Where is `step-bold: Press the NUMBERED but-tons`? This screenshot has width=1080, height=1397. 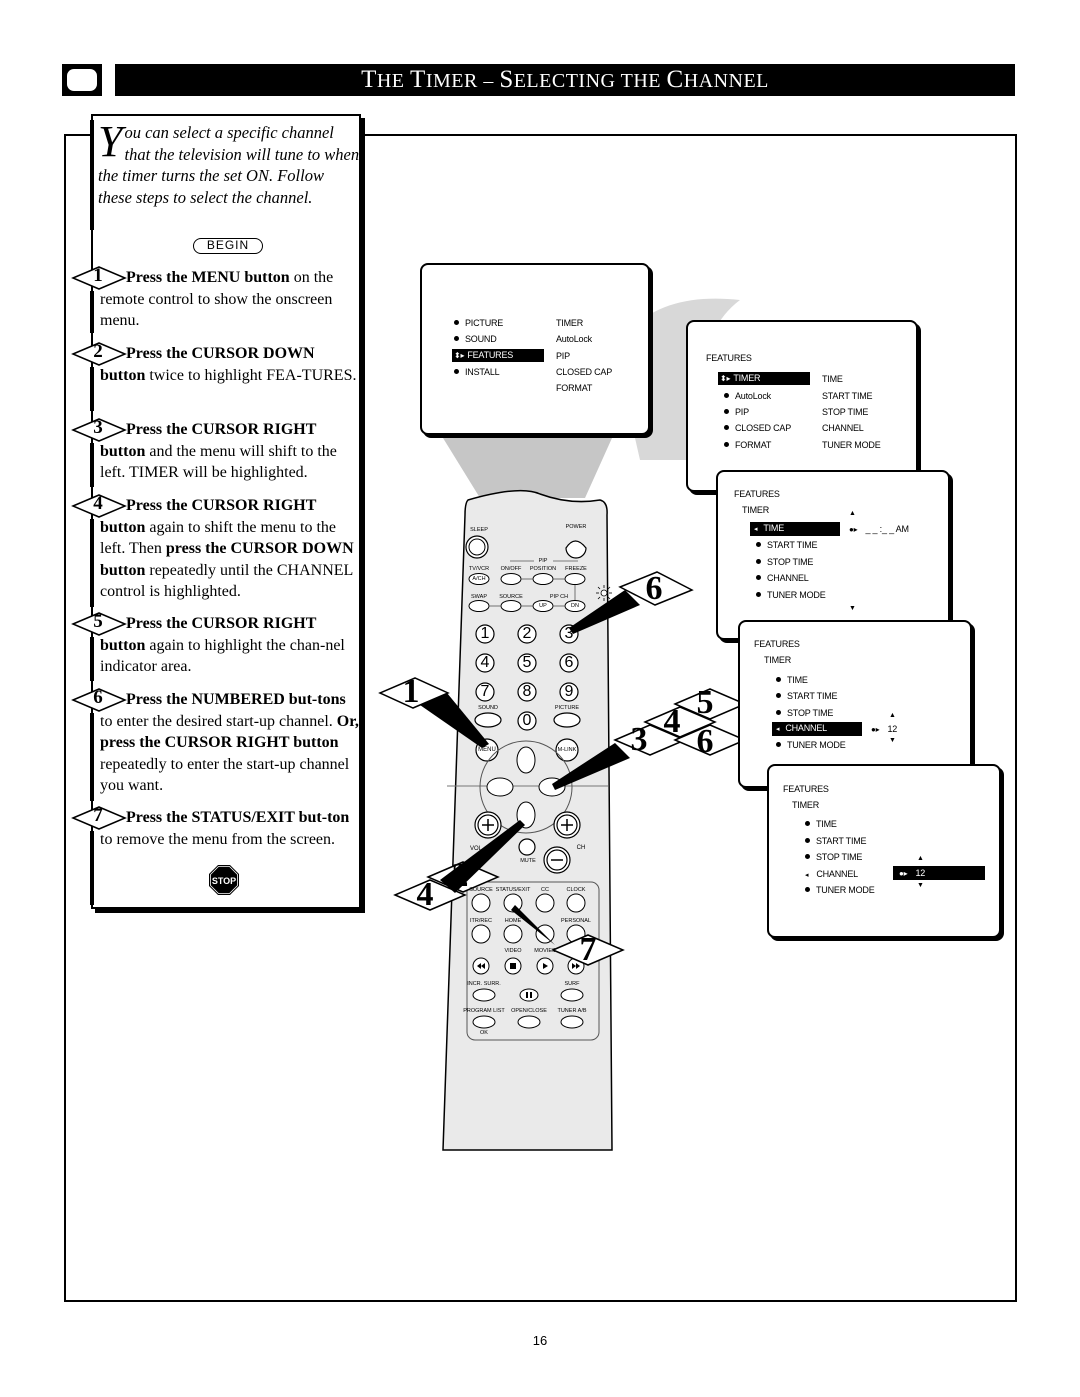
step-bold: Press the NUMBERED but-tons is located at coordinates (236, 699).